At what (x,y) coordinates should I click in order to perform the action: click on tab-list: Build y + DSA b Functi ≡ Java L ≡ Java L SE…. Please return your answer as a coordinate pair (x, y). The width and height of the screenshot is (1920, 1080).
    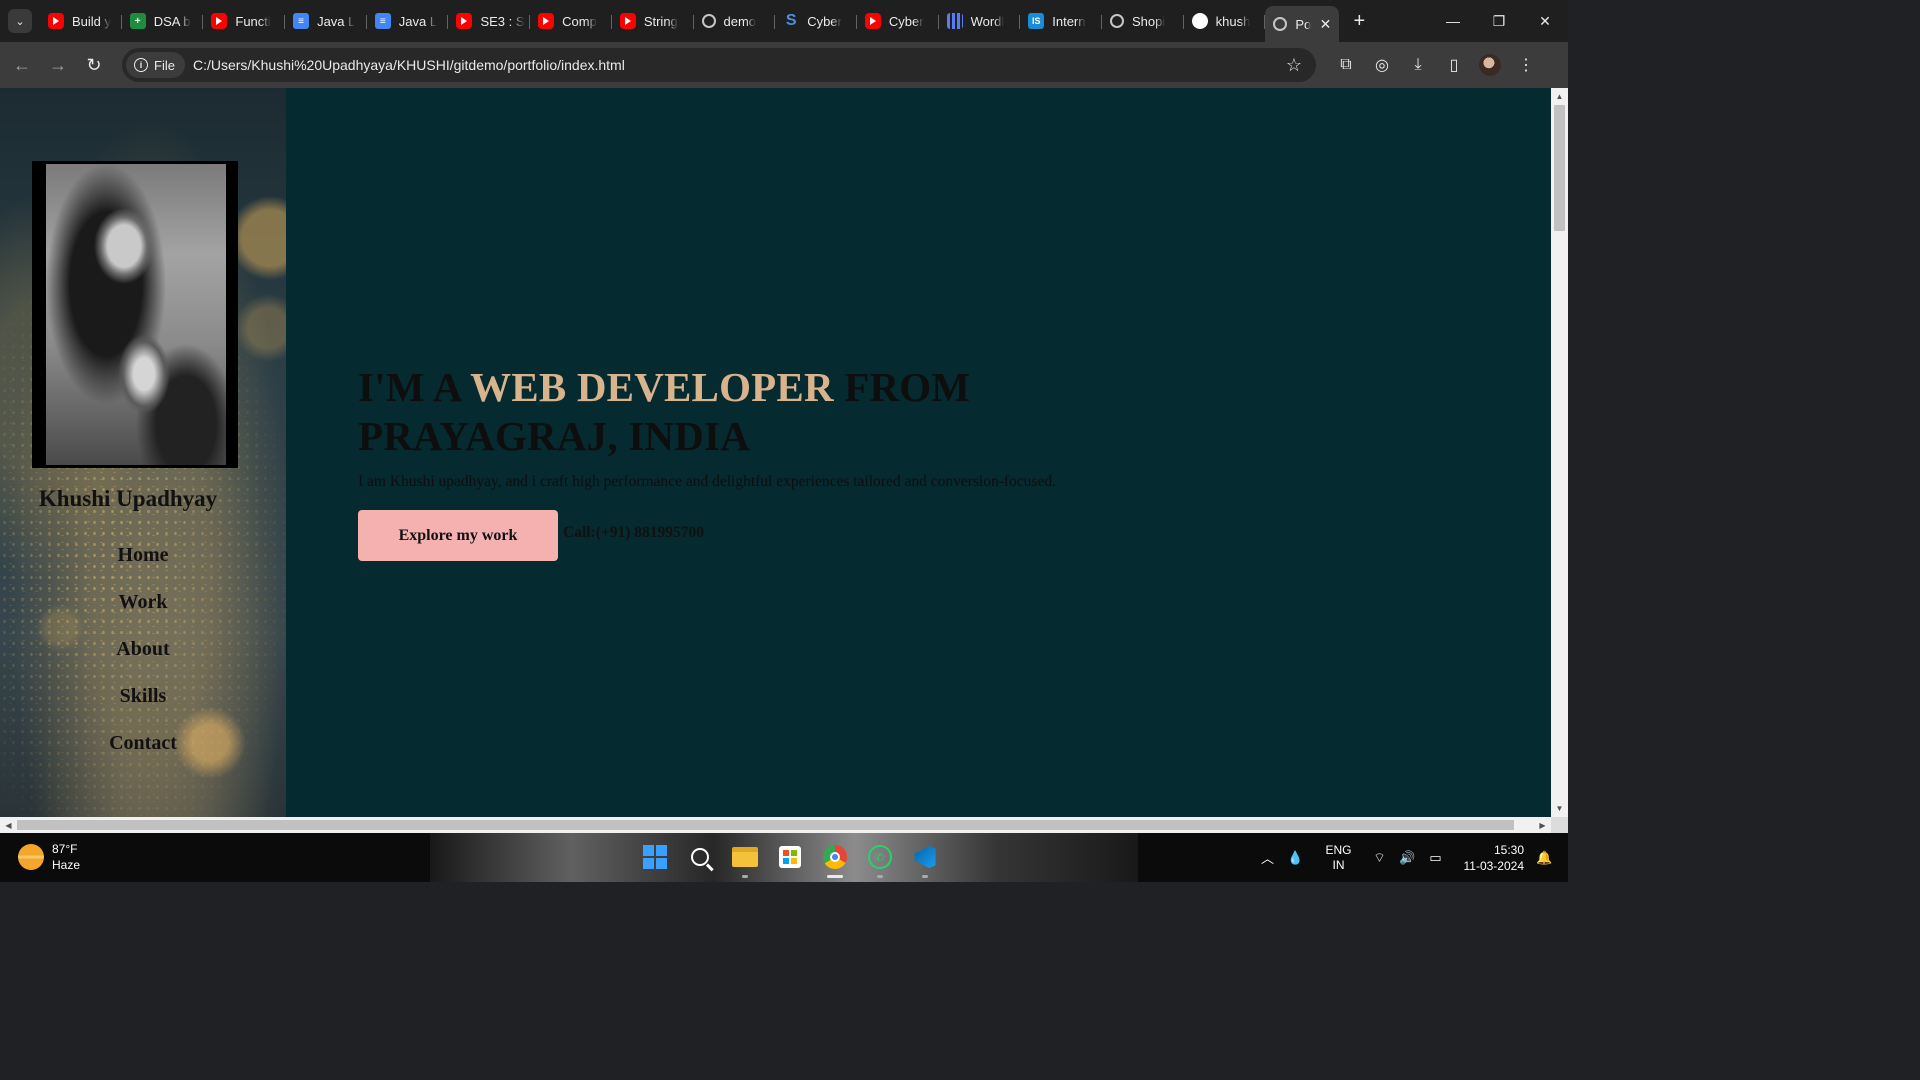
    Looking at the image, I should click on (690, 21).